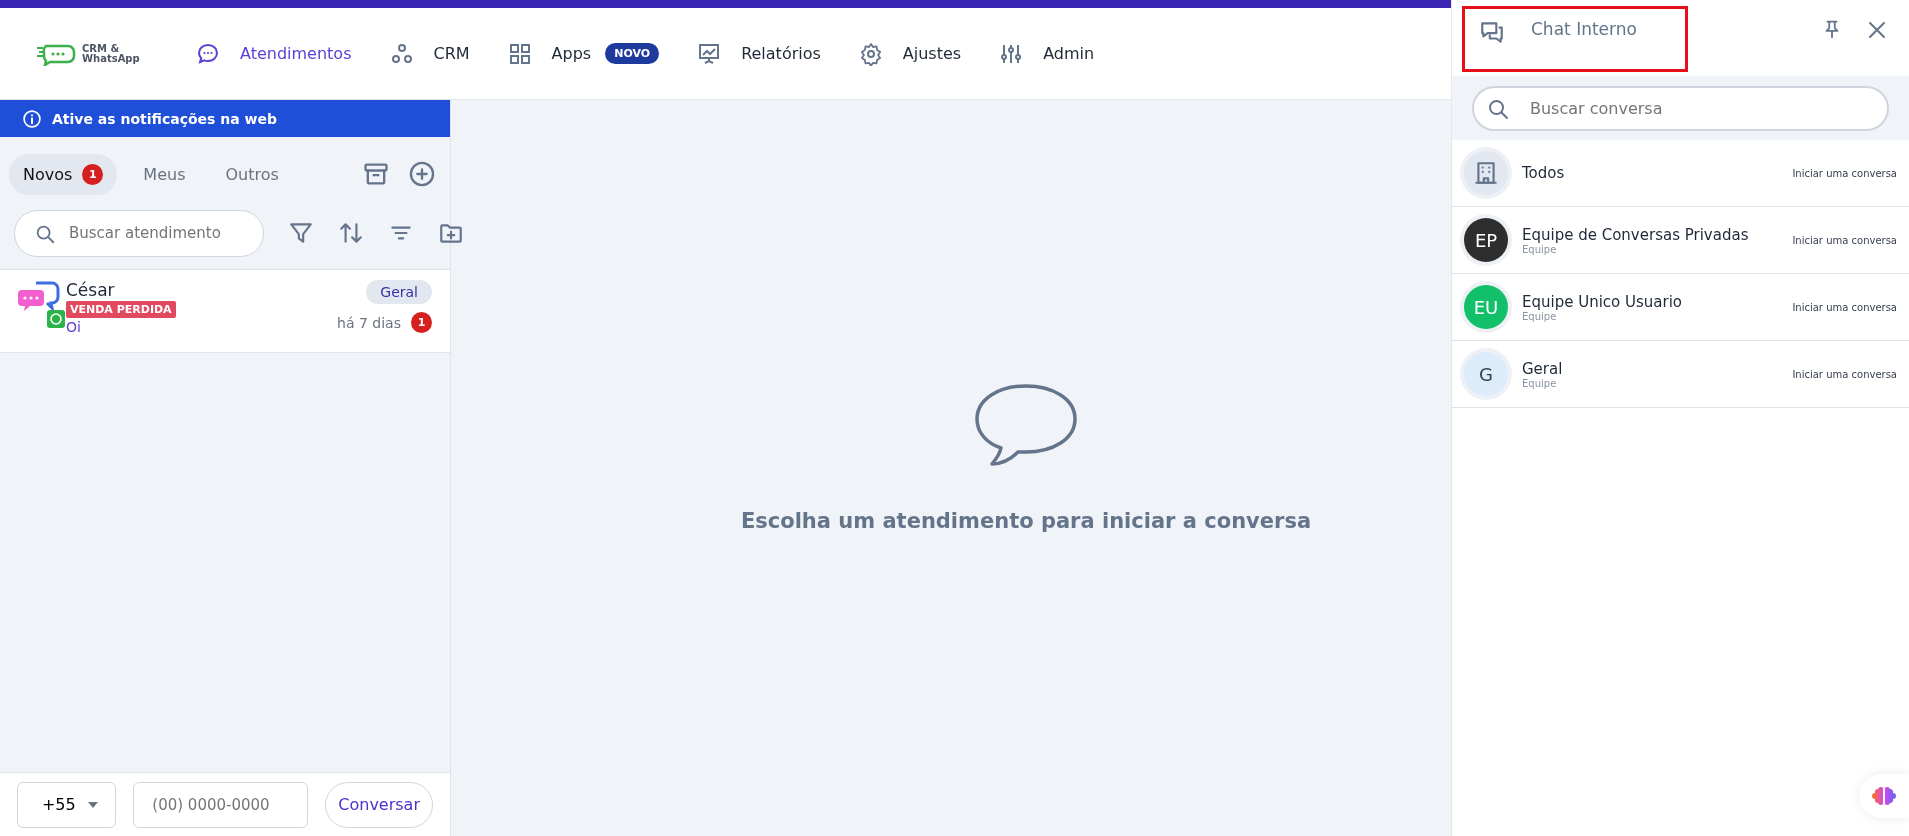  What do you see at coordinates (399, 292) in the screenshot?
I see `queue-tag: Geral` at bounding box center [399, 292].